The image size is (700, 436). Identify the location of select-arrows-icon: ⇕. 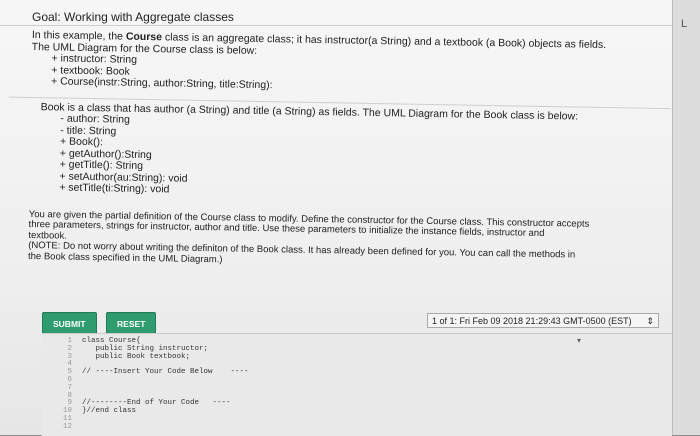
(650, 321).